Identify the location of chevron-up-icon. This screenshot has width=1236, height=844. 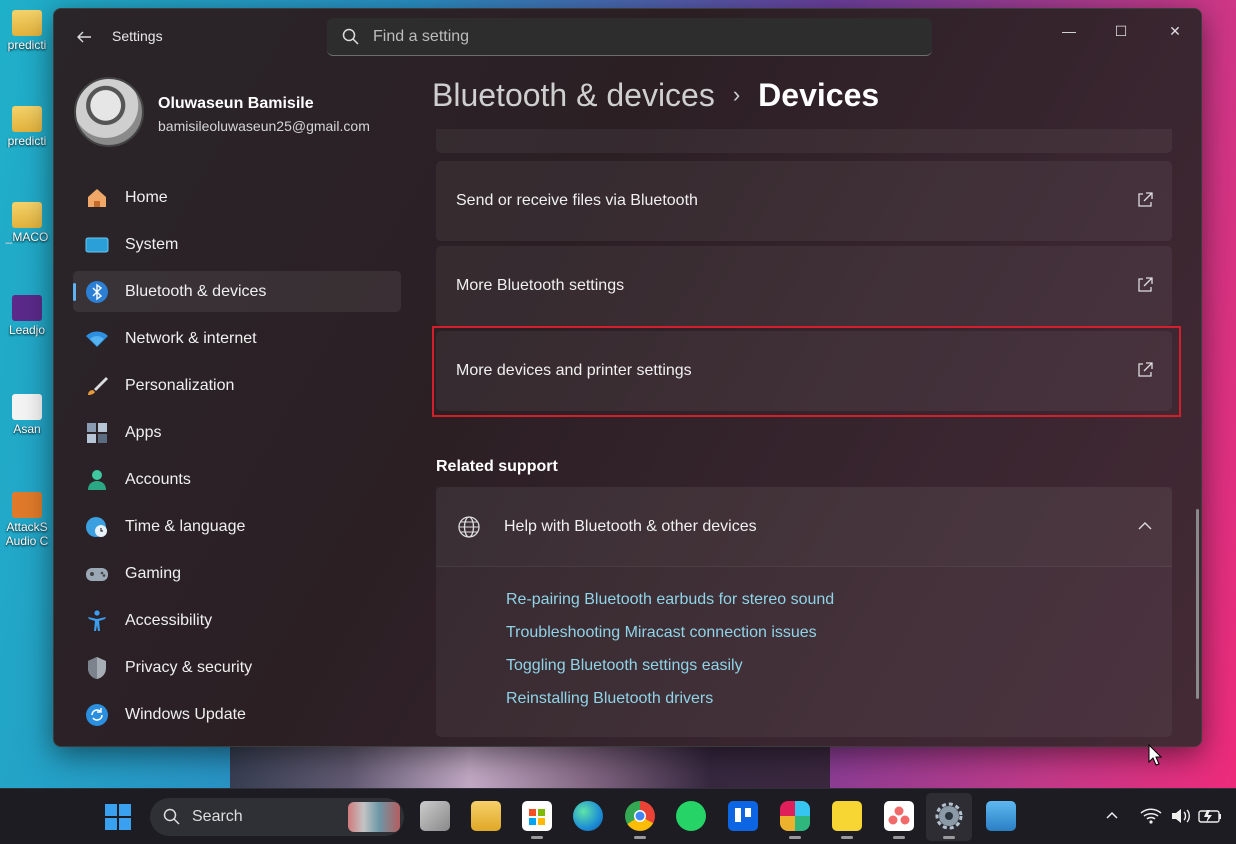
(1145, 526).